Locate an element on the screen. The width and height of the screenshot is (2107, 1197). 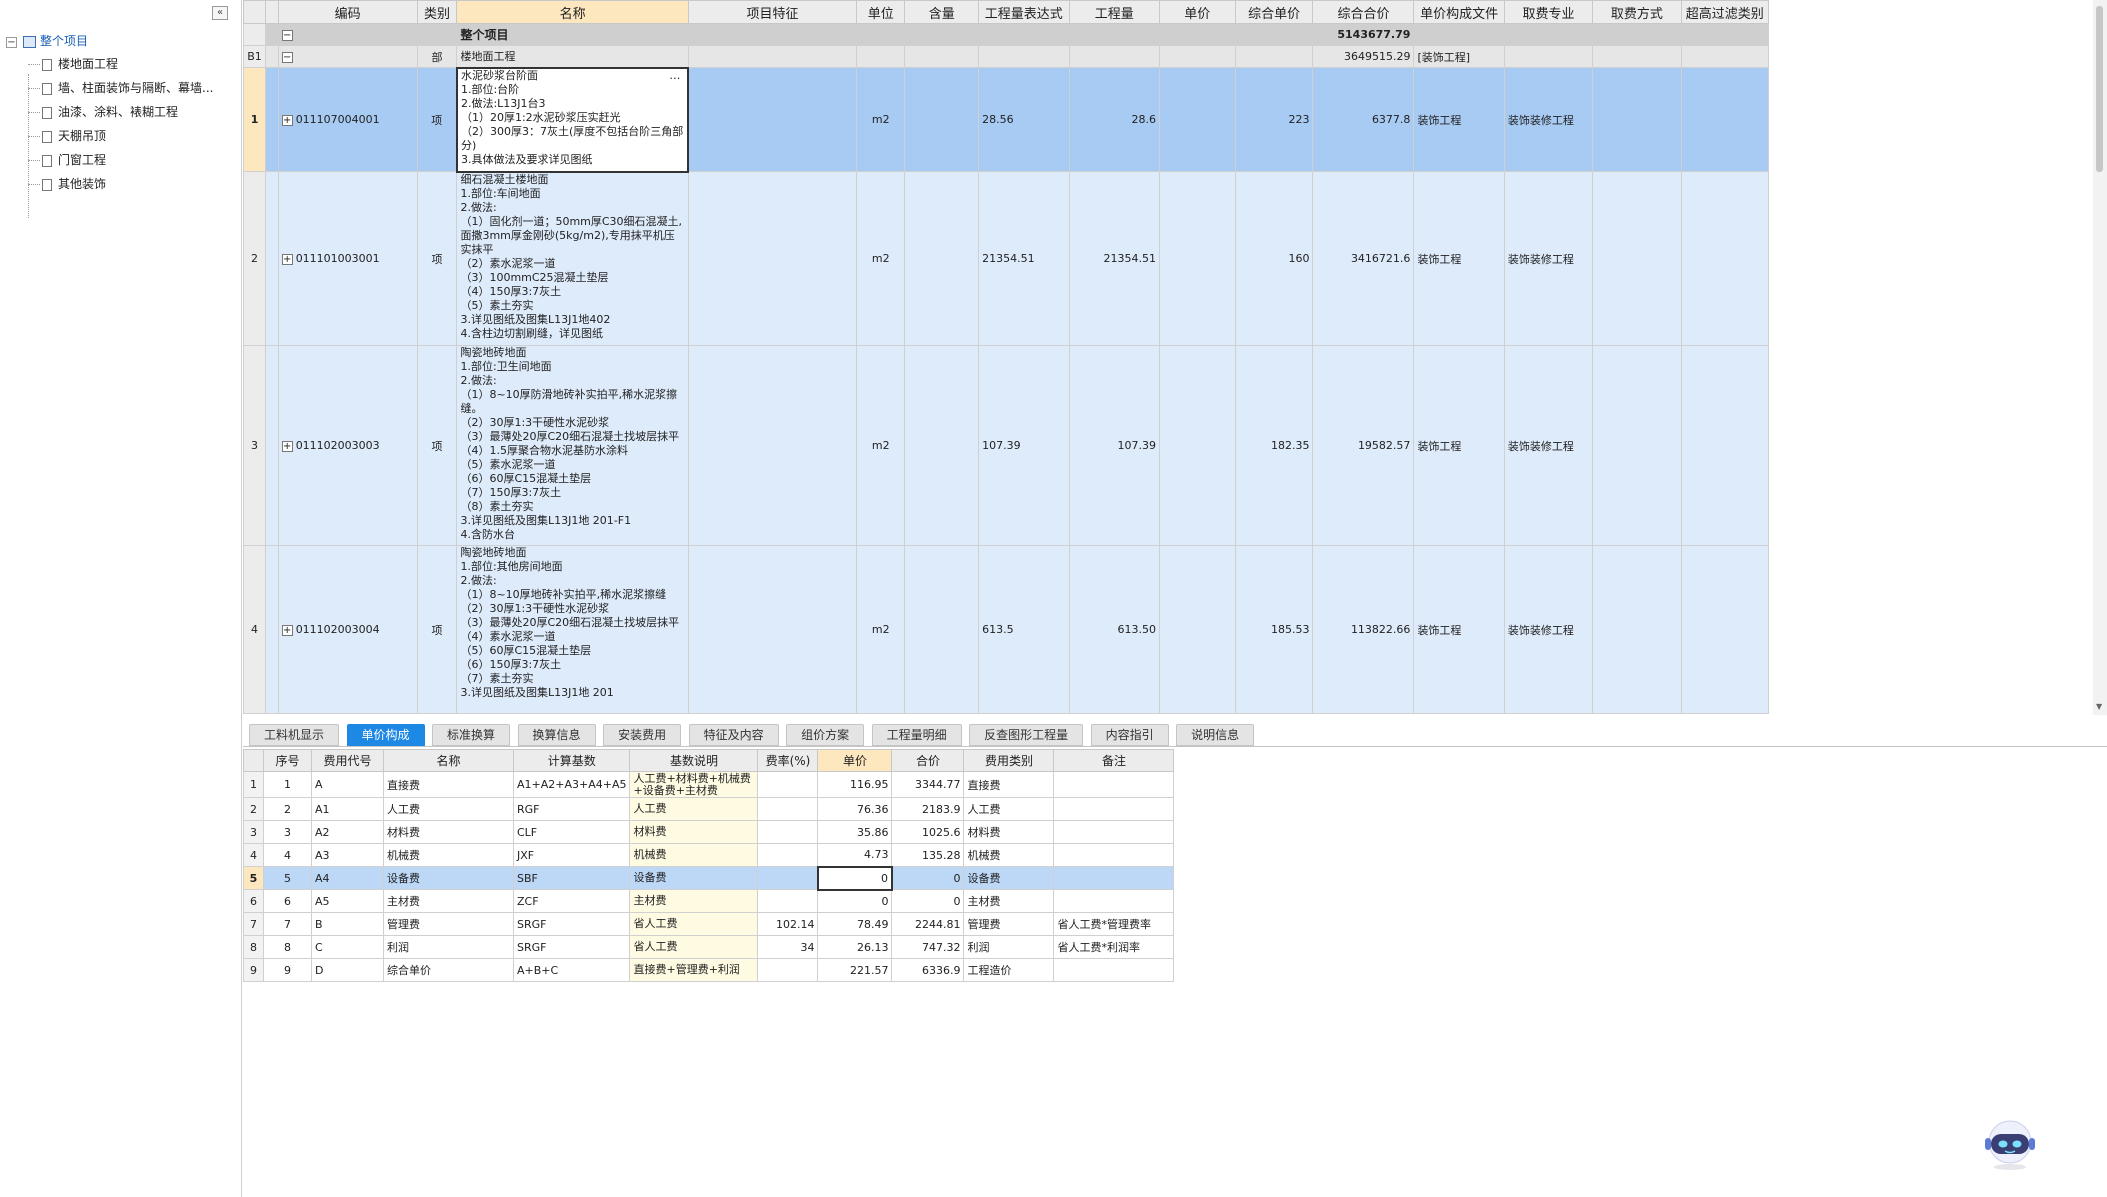
sub-header-row: 序号 费用代号 名称 计算基数 基数说明 费率(%) 单价 合价 费用类别 备注 is located at coordinates (709, 760).